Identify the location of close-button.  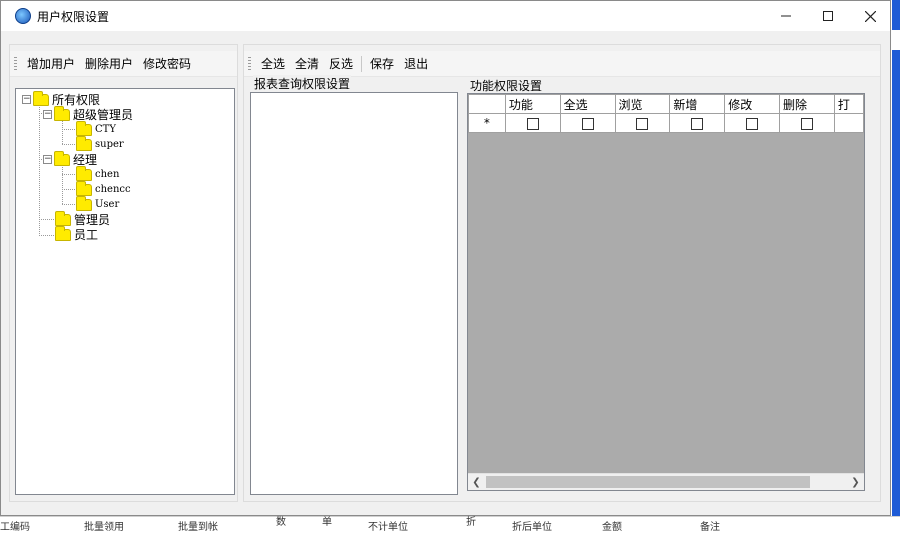
(870, 16).